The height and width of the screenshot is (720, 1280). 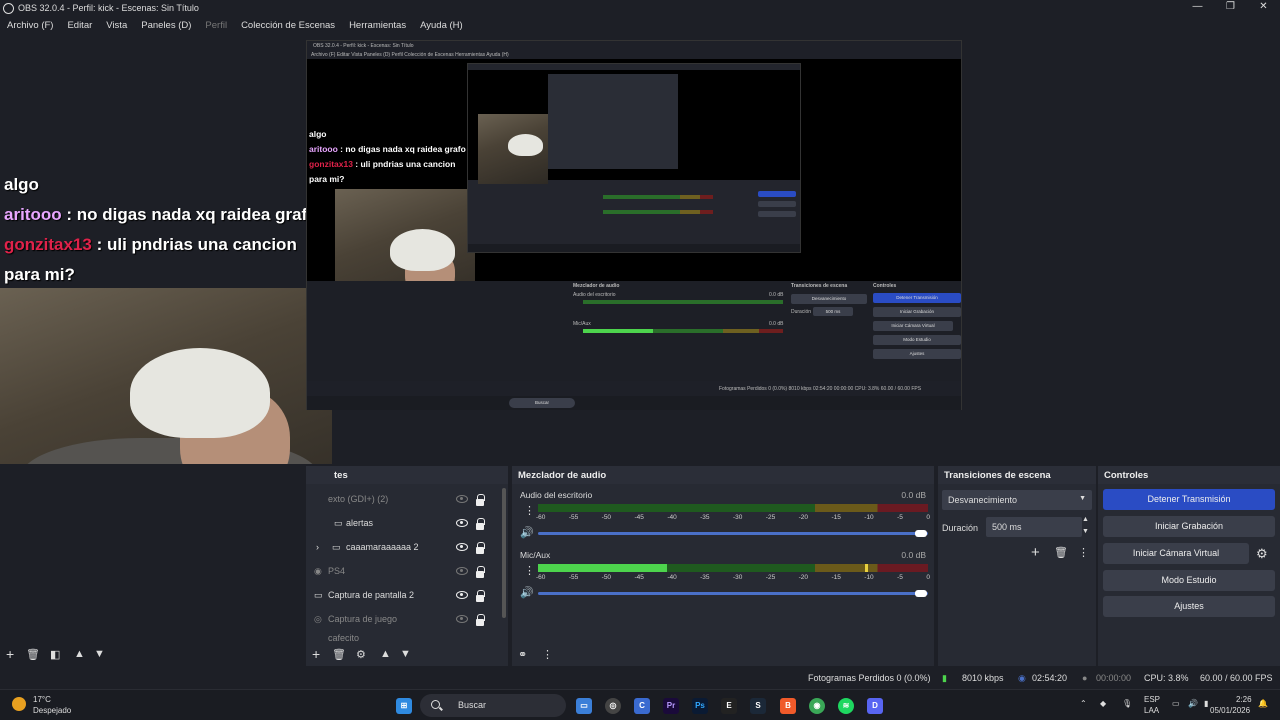 I want to click on menu-editar: Editar, so click(x=79, y=25).